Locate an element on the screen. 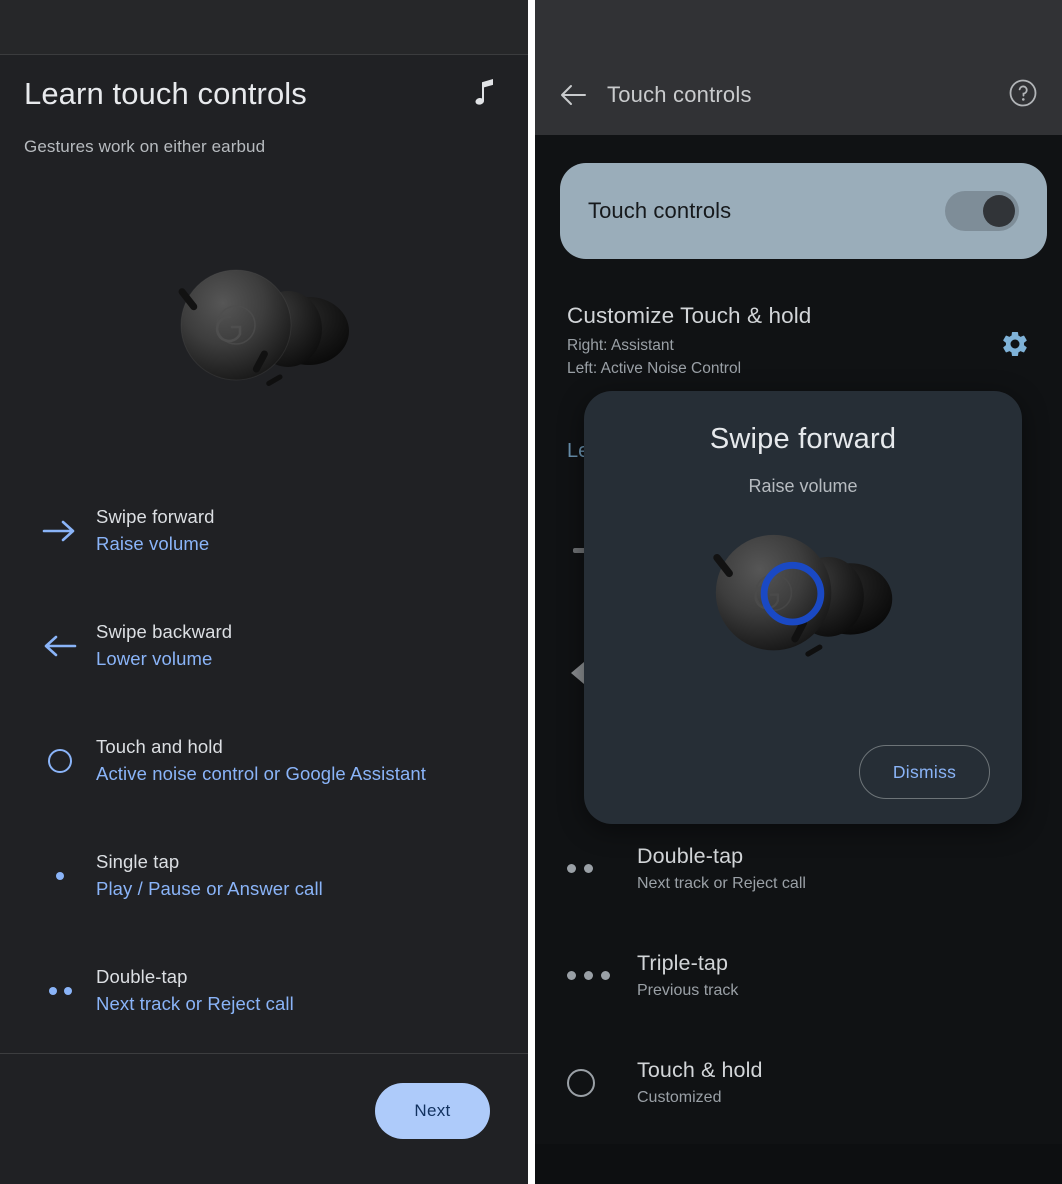  gesture-row: Double-tap Next track or Reject call is located at coordinates (264, 990).